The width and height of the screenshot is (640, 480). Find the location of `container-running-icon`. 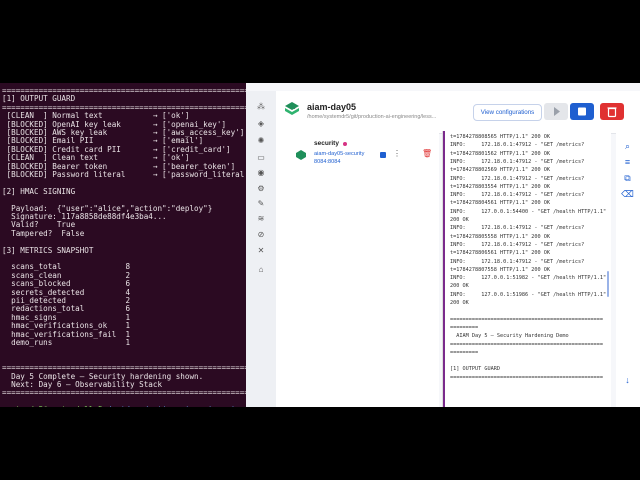

container-running-icon is located at coordinates (301, 155).